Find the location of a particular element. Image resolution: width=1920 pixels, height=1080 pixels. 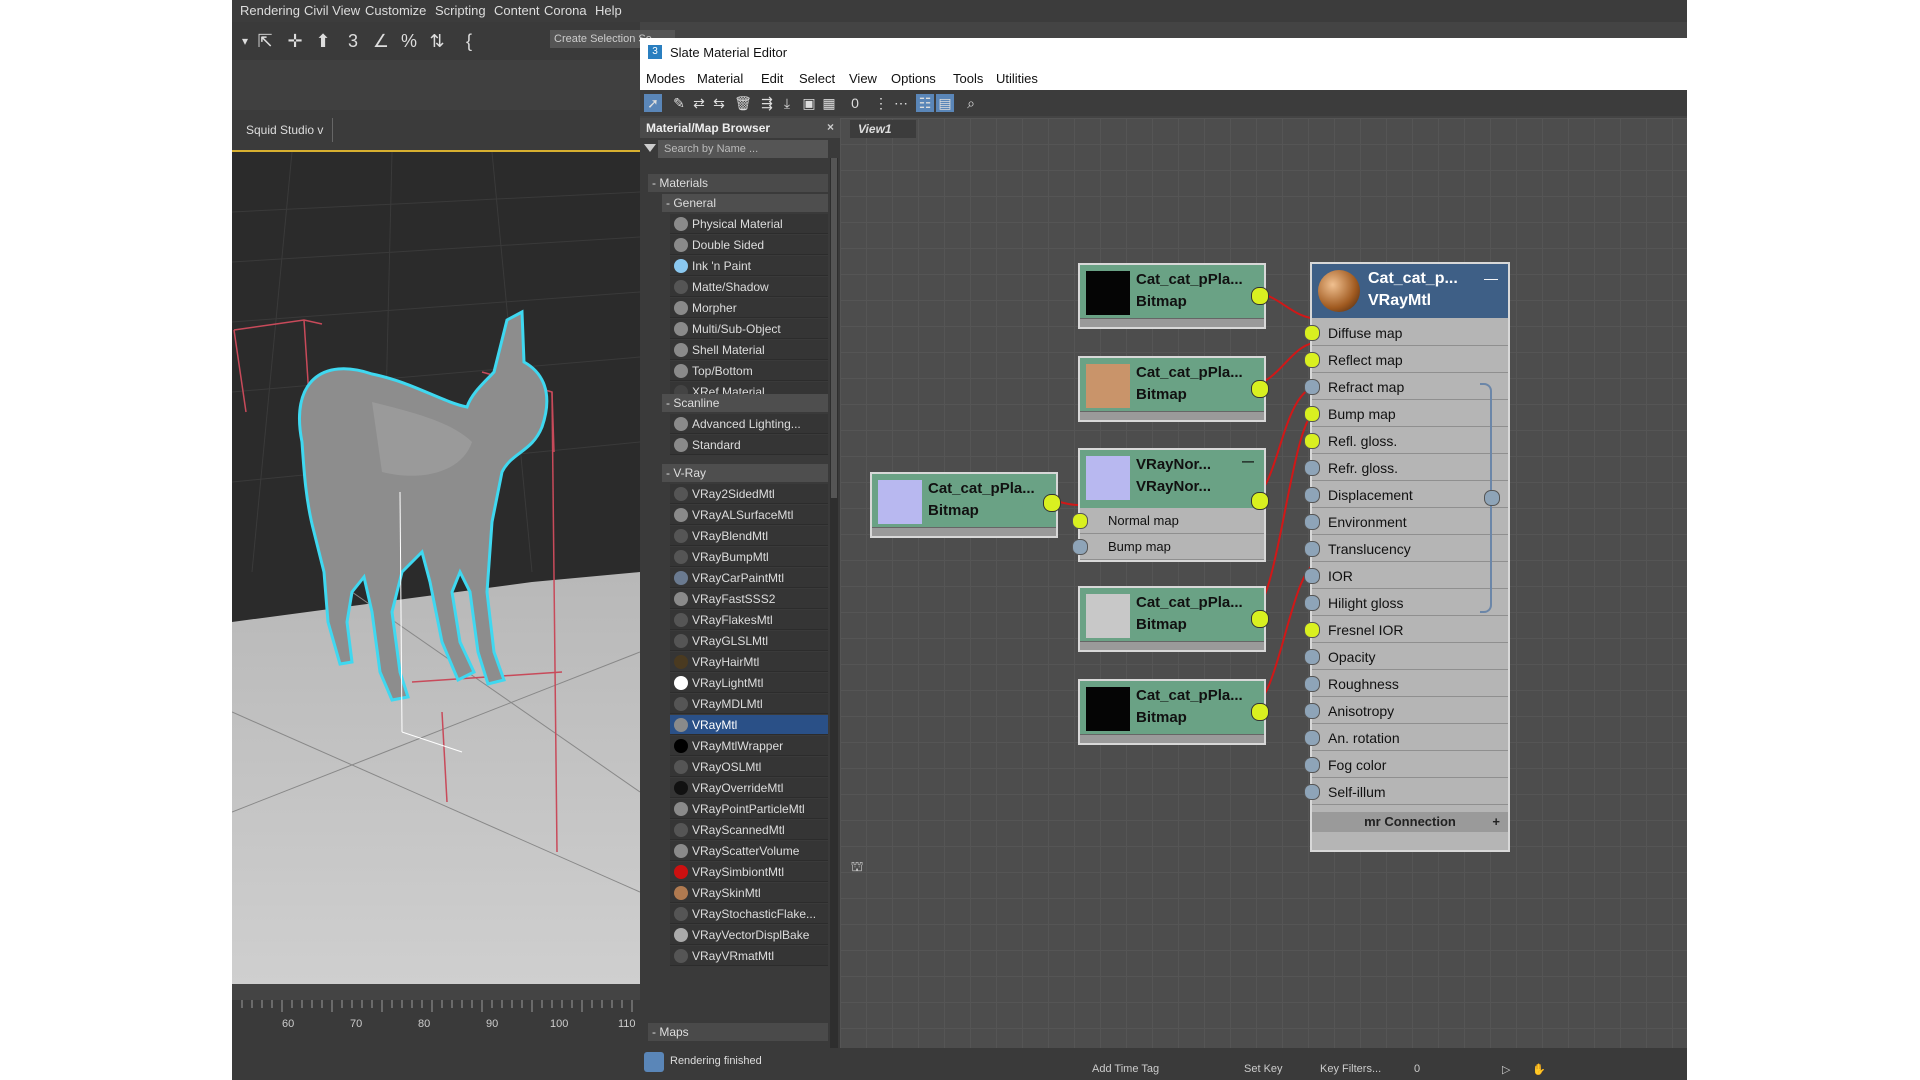

layout-children-icon: ⋯ is located at coordinates (901, 103).